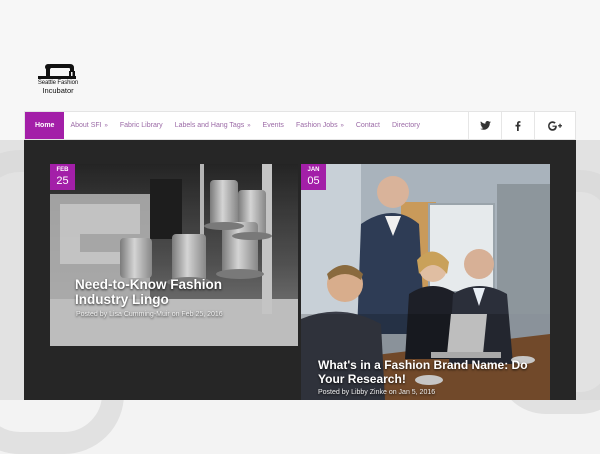 The height and width of the screenshot is (454, 600). I want to click on post-date-badge: FEB 25, so click(62, 177).